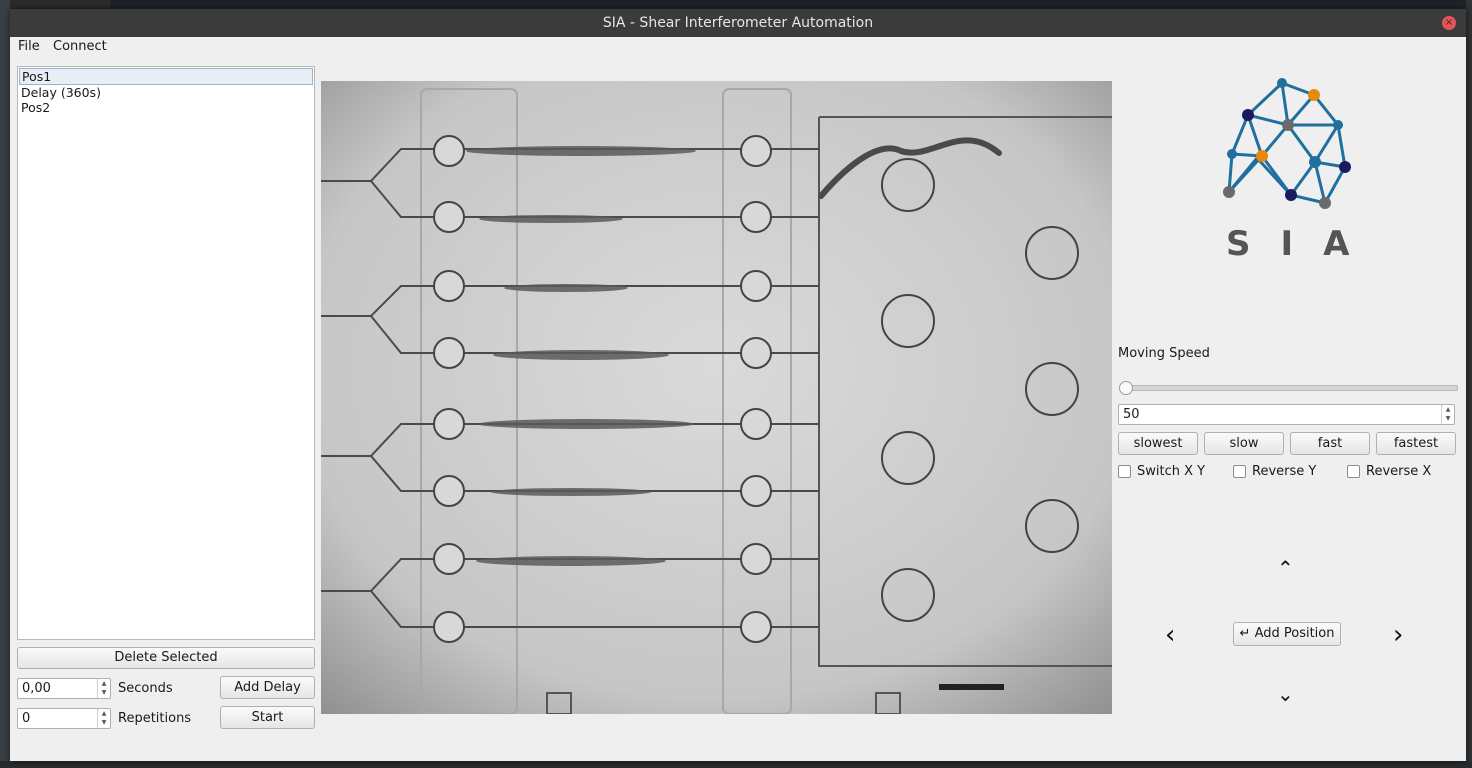 The width and height of the screenshot is (1472, 768). I want to click on fast-button: fast, so click(1330, 443).